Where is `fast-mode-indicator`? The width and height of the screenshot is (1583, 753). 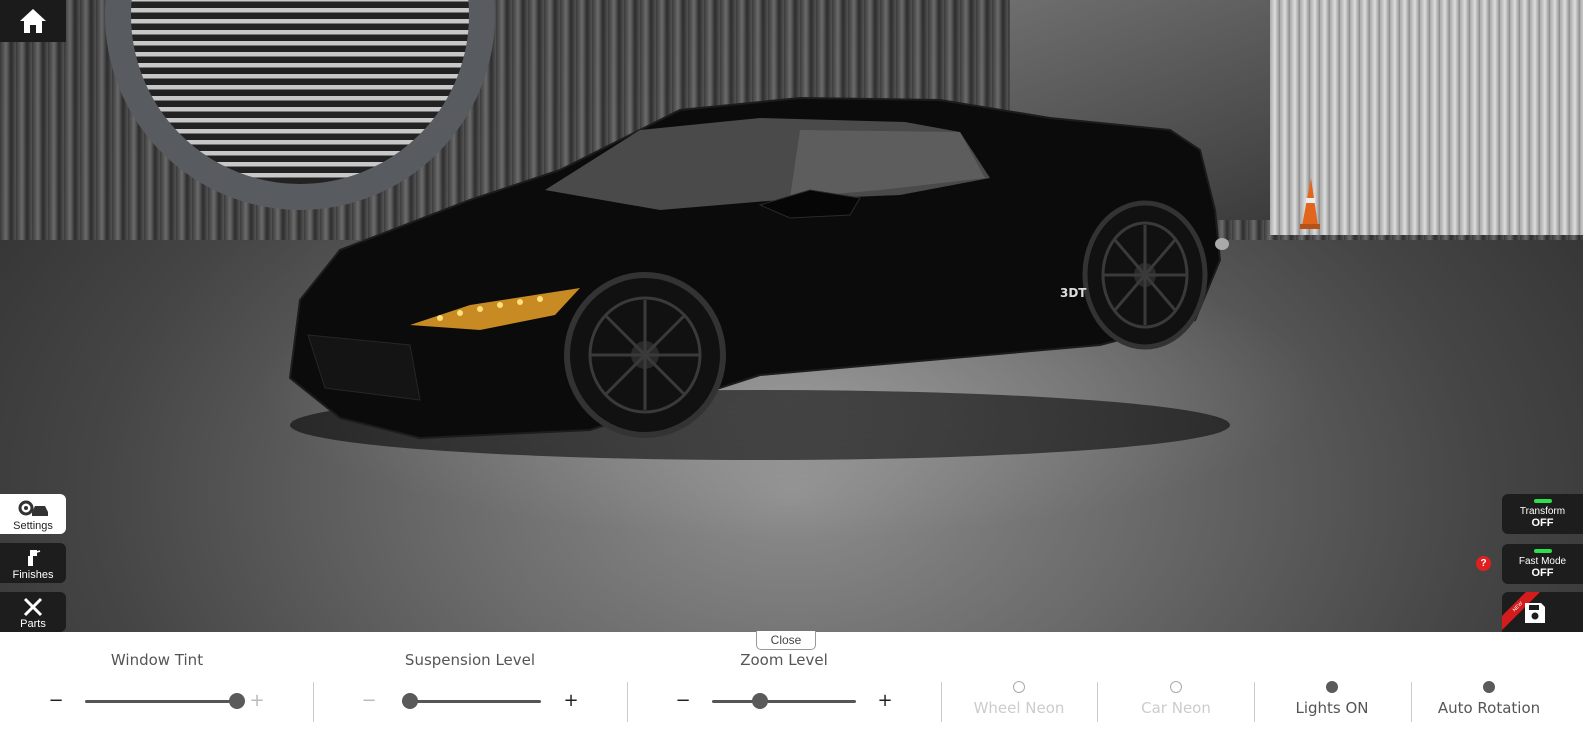
fast-mode-indicator is located at coordinates (1542, 551).